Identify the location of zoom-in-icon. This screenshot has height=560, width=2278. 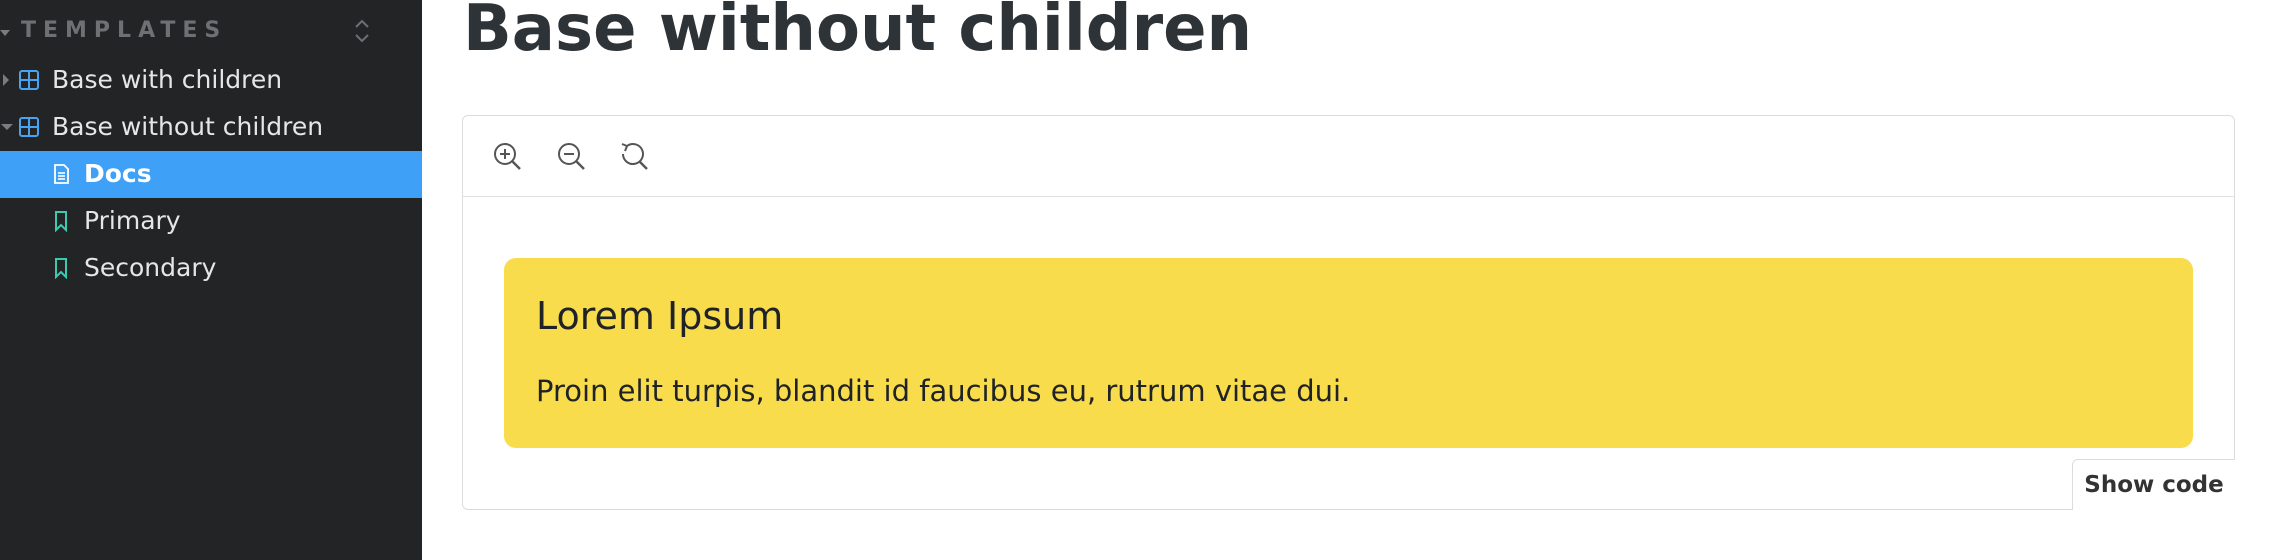
(507, 156).